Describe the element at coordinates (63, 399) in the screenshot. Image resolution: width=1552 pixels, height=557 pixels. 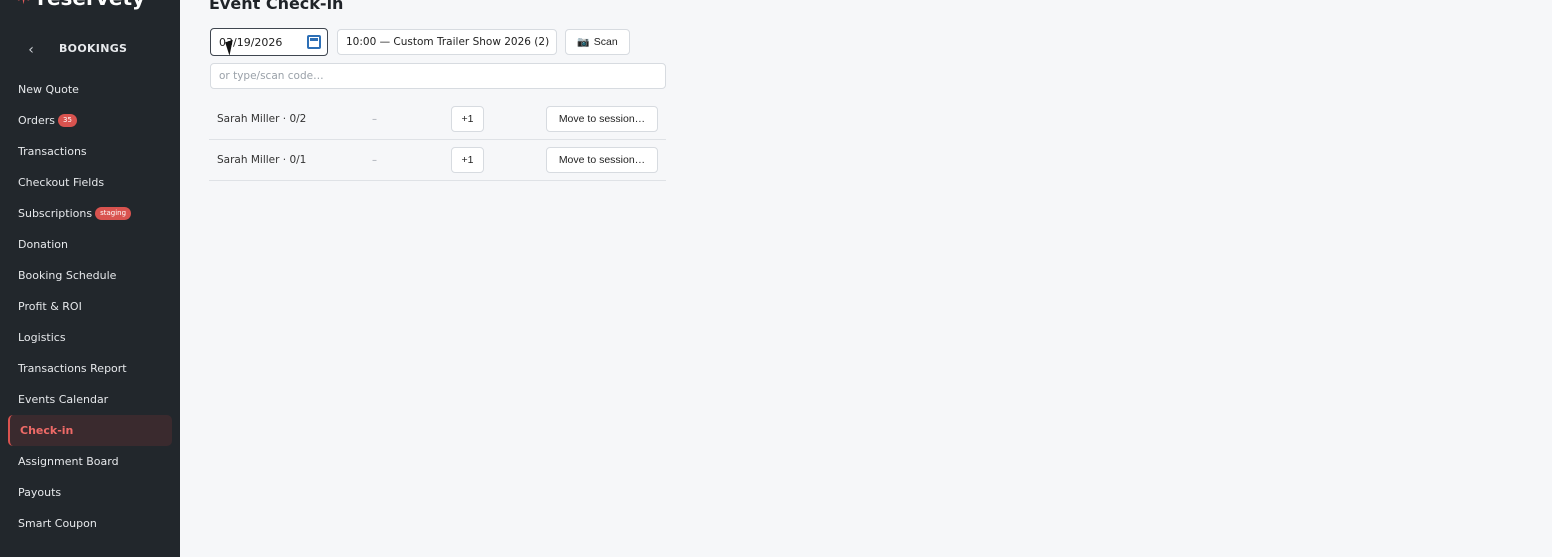
I see `sidebar-item-label: Events Calendar` at that location.